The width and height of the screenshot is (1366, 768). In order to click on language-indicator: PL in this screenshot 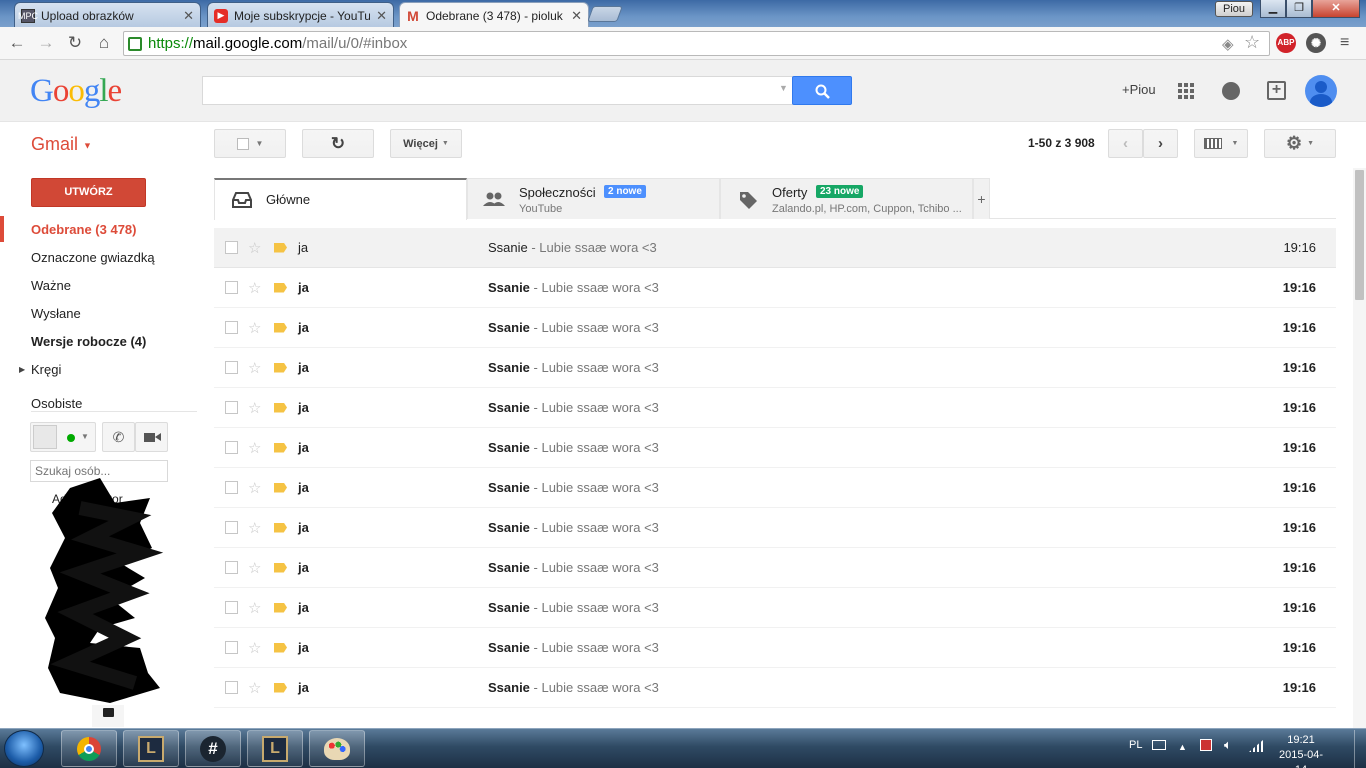, I will do `click(1135, 745)`.